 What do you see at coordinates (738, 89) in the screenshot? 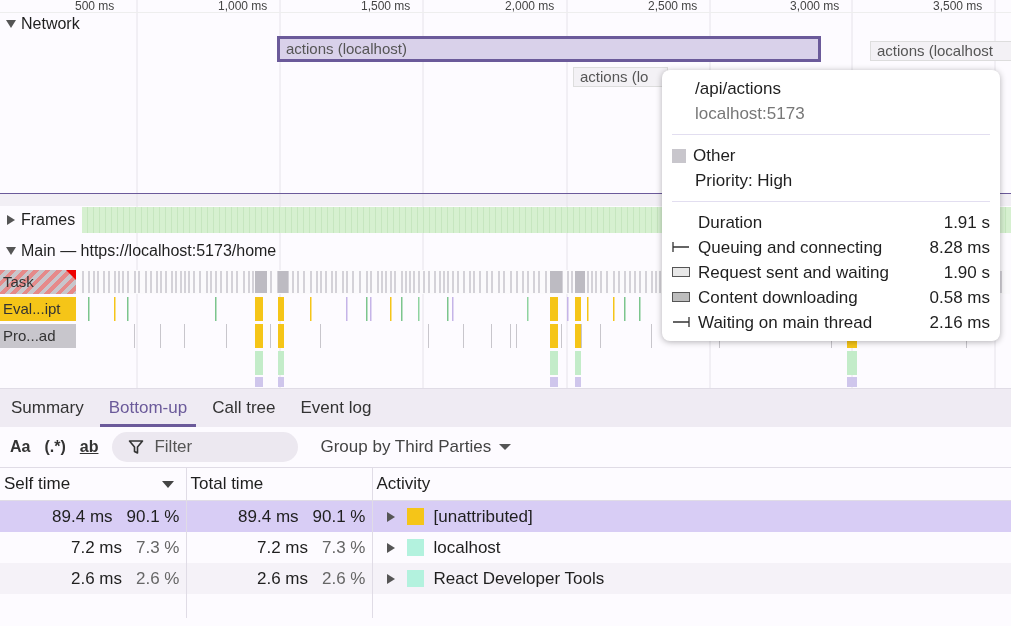
I see `request-url: /api/actions` at bounding box center [738, 89].